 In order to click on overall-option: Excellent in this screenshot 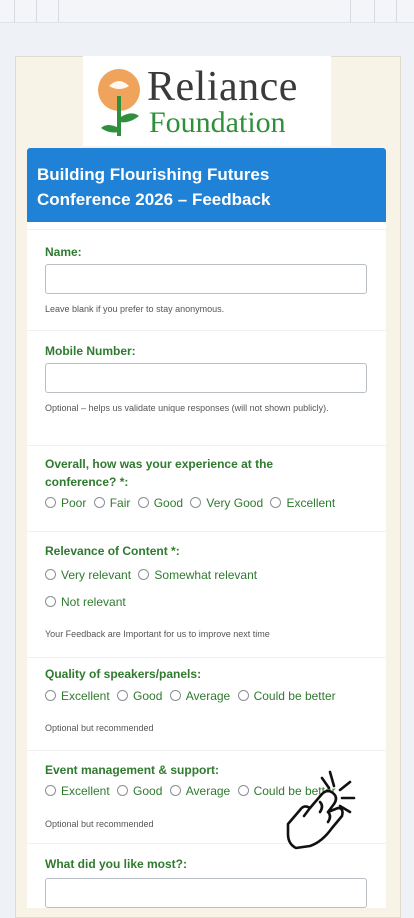, I will do `click(302, 503)`.